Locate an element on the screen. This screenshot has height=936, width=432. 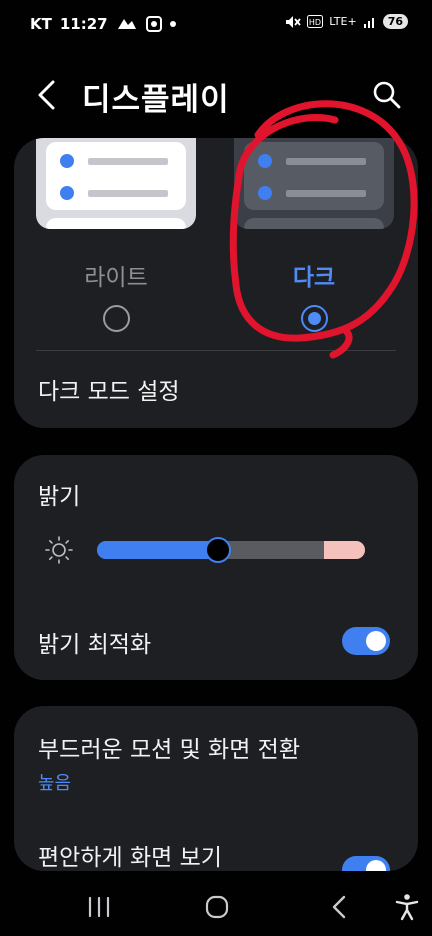
recent-apps-icon is located at coordinates (99, 907).